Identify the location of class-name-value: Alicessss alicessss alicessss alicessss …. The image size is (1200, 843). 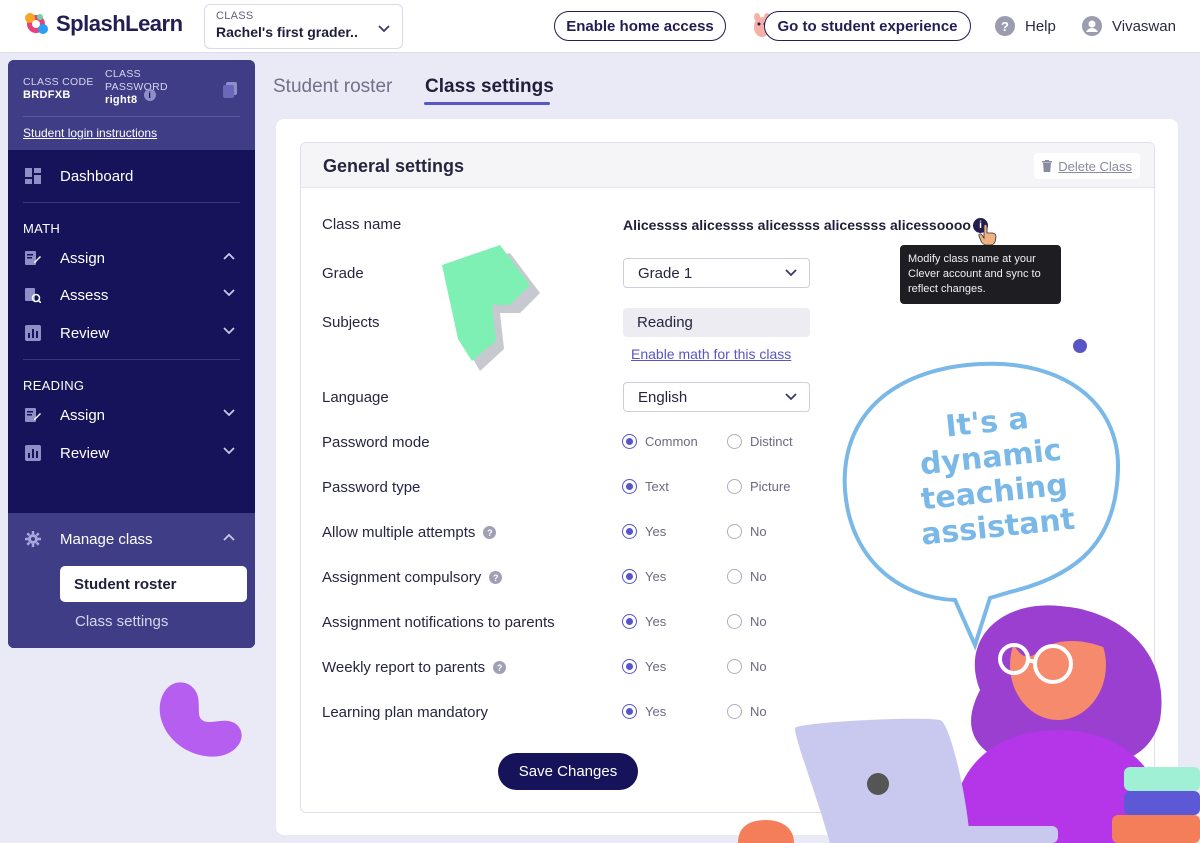
(797, 225).